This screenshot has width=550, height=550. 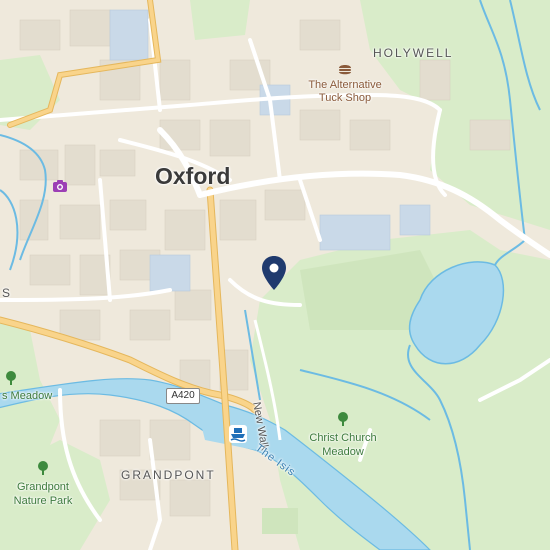 What do you see at coordinates (238, 434) in the screenshot?
I see `boat-icon` at bounding box center [238, 434].